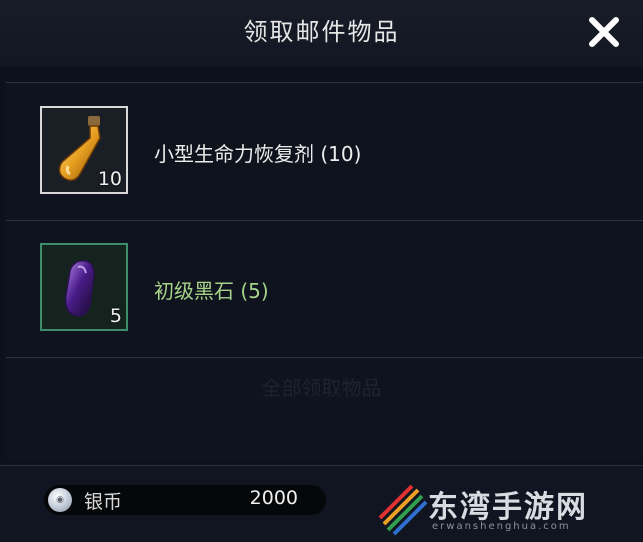 This screenshot has height=542, width=643. Describe the element at coordinates (321, 388) in the screenshot. I see `faded-background-text: 全部领取物品` at that location.